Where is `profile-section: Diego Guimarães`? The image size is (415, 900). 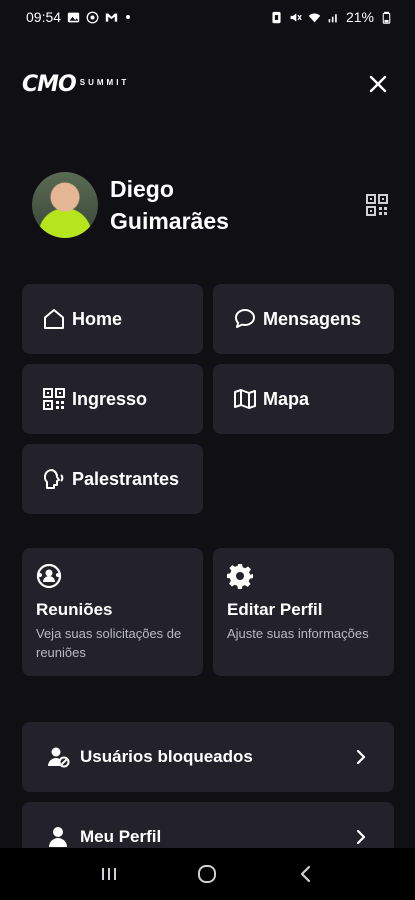
profile-section: Diego Guimarães is located at coordinates (212, 205).